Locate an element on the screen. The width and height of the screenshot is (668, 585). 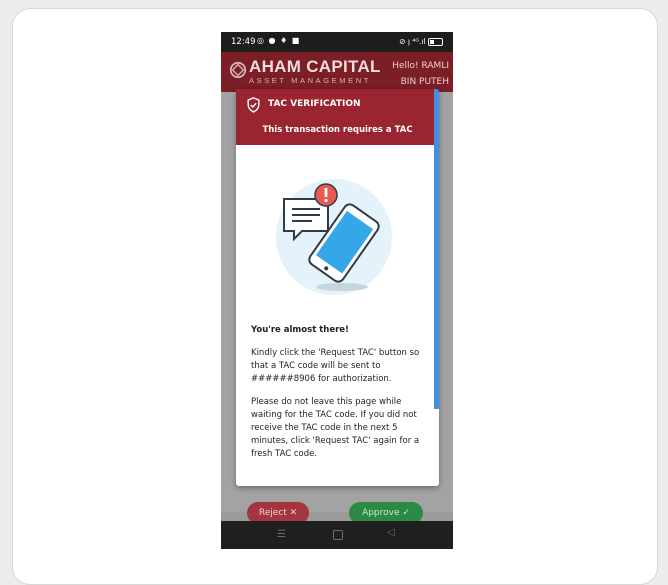
aham-logo-icon is located at coordinates (238, 70).